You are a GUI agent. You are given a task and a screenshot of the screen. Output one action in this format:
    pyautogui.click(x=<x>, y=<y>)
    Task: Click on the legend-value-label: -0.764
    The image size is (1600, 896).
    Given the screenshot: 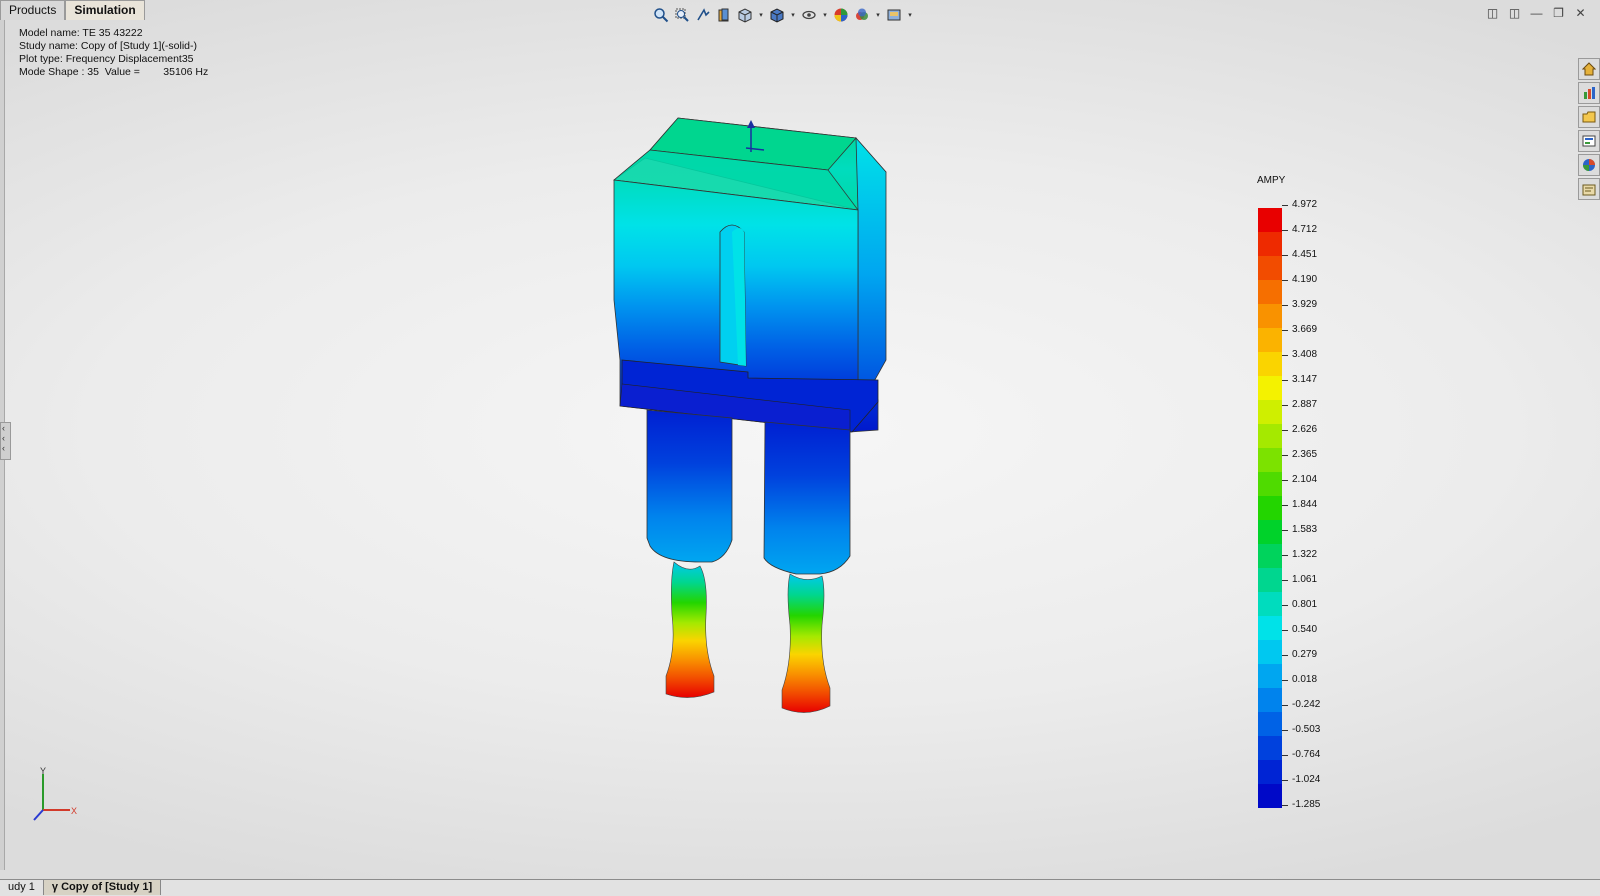 What is the action you would take?
    pyautogui.click(x=1301, y=755)
    